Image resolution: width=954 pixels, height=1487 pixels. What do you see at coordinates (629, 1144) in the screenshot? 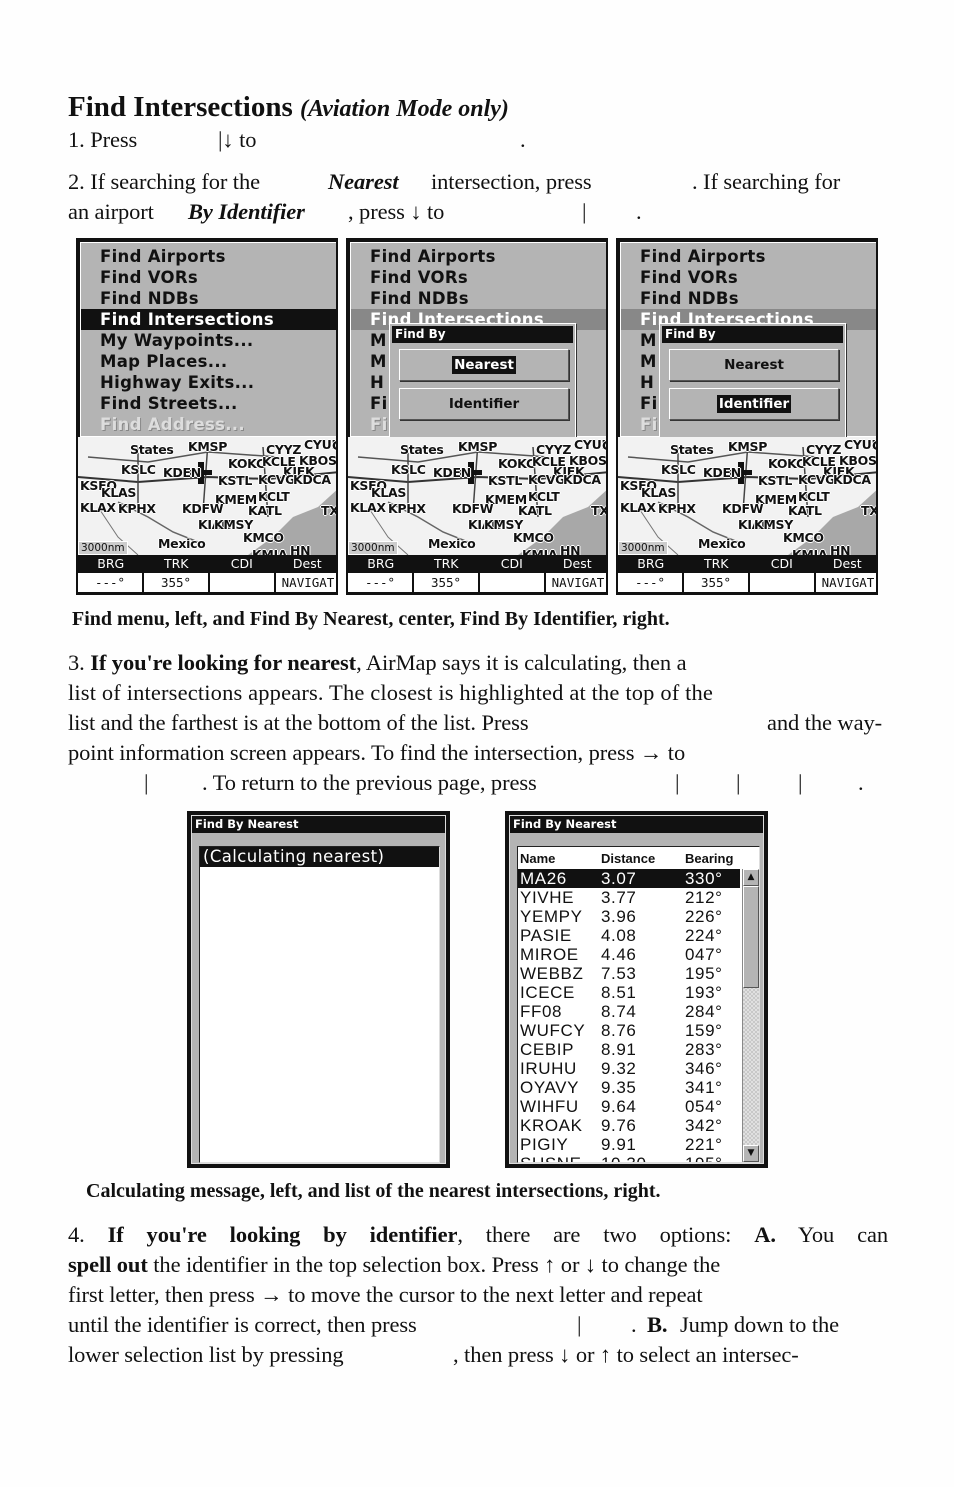
I see `list-row: PIGIY 9.91 221°` at bounding box center [629, 1144].